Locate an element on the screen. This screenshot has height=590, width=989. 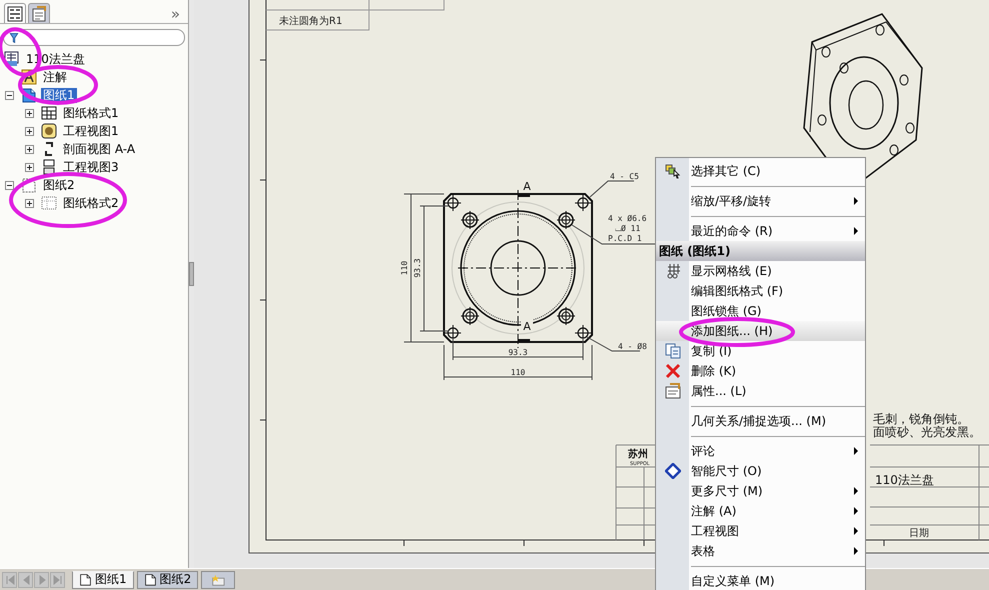
menu-item: 编辑图纸格式 (F) is located at coordinates (760, 291).